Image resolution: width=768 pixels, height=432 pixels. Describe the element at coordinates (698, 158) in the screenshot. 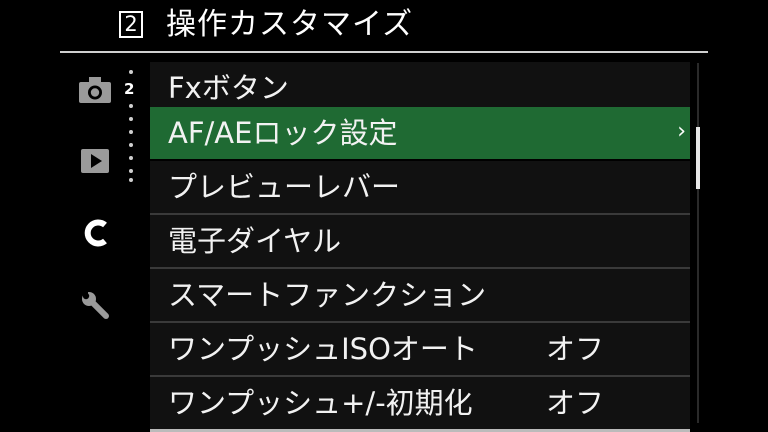

I see `scrollbar-thumb` at that location.